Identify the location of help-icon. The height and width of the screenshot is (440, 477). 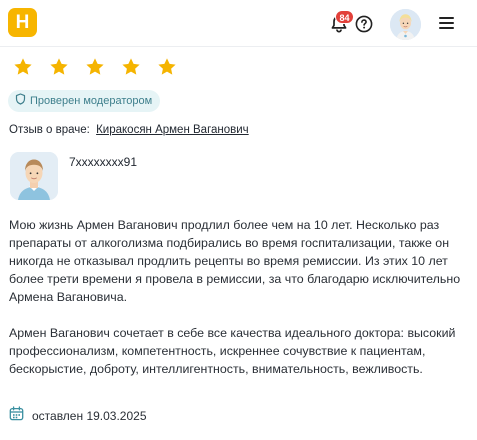
(364, 24).